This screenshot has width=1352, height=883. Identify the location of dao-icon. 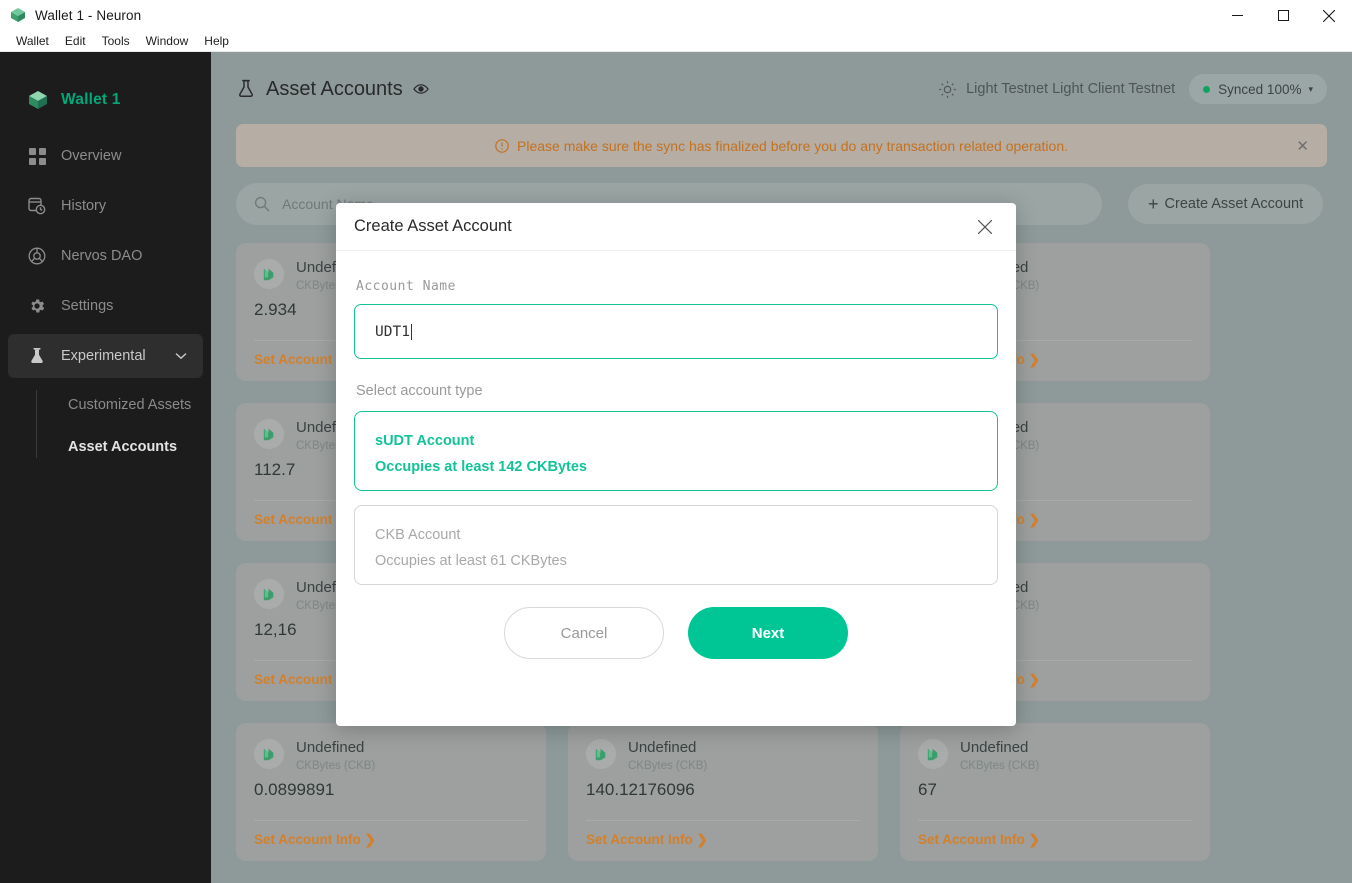
(37, 256).